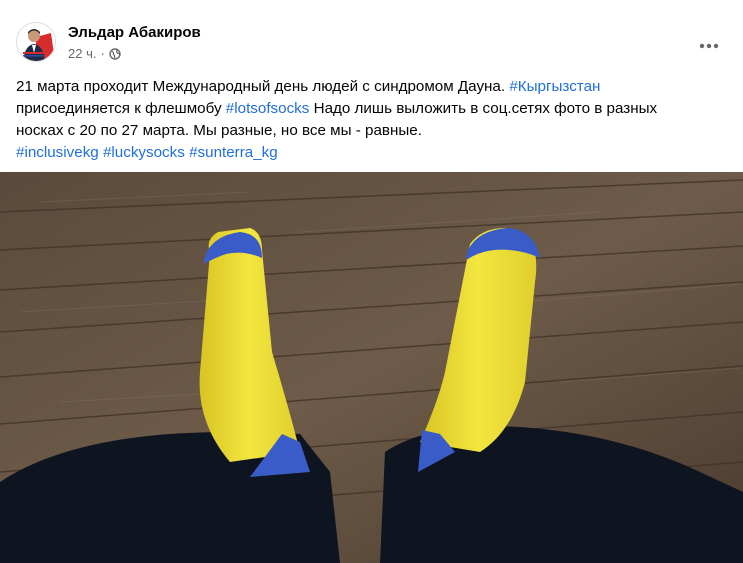 The image size is (743, 563). I want to click on hashtag-luckysocks: #luckysocks, so click(144, 152).